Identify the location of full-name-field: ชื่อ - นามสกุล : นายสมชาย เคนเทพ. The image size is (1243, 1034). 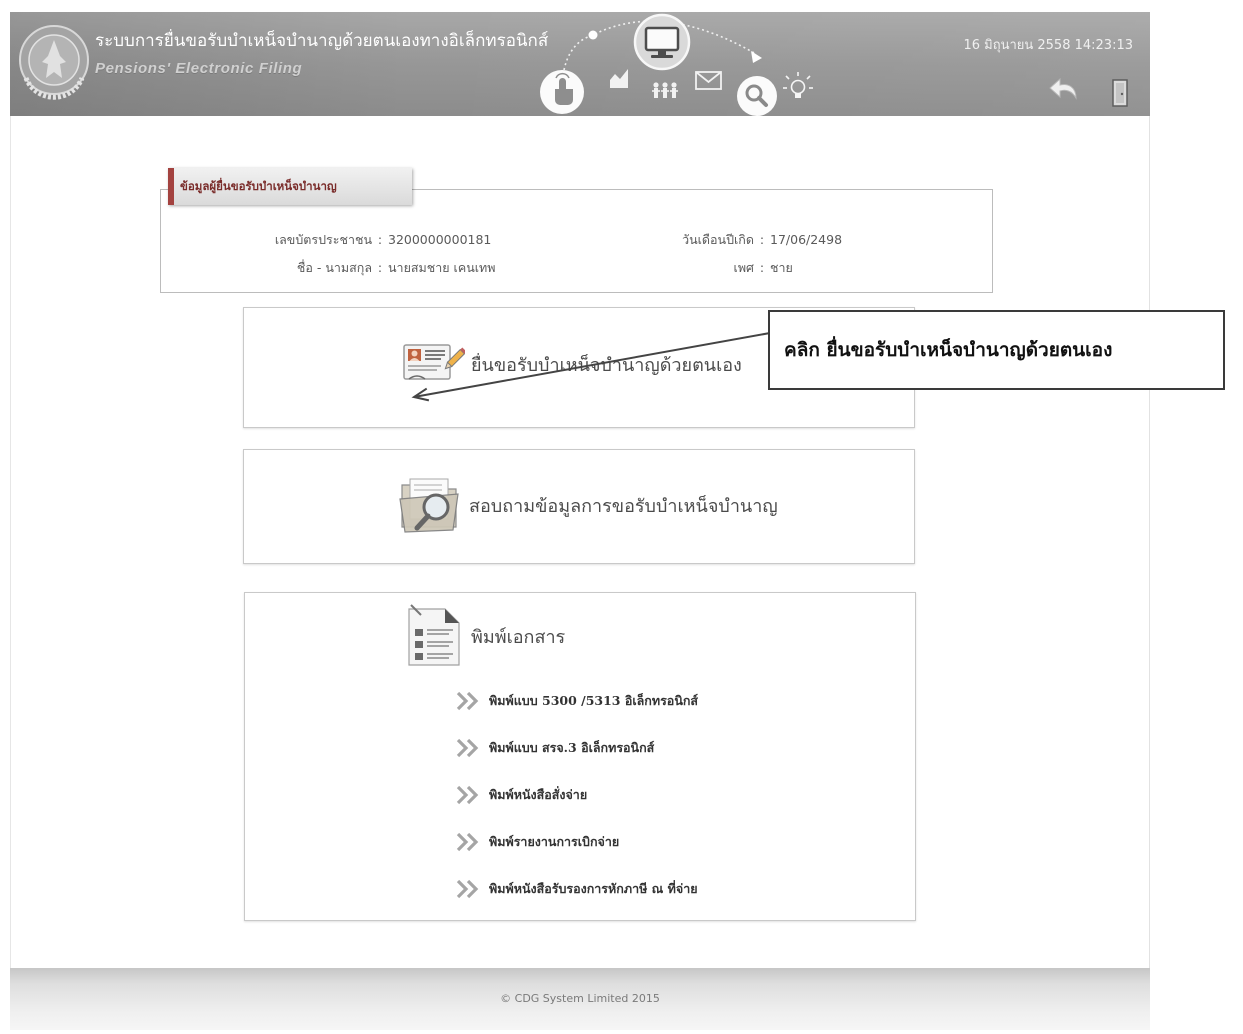
(349, 268).